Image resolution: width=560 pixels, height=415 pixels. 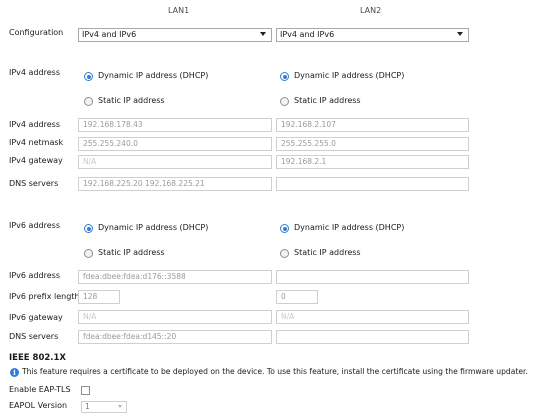 I want to click on lan1-ipv6-prefix-field: 128, so click(x=99, y=297).